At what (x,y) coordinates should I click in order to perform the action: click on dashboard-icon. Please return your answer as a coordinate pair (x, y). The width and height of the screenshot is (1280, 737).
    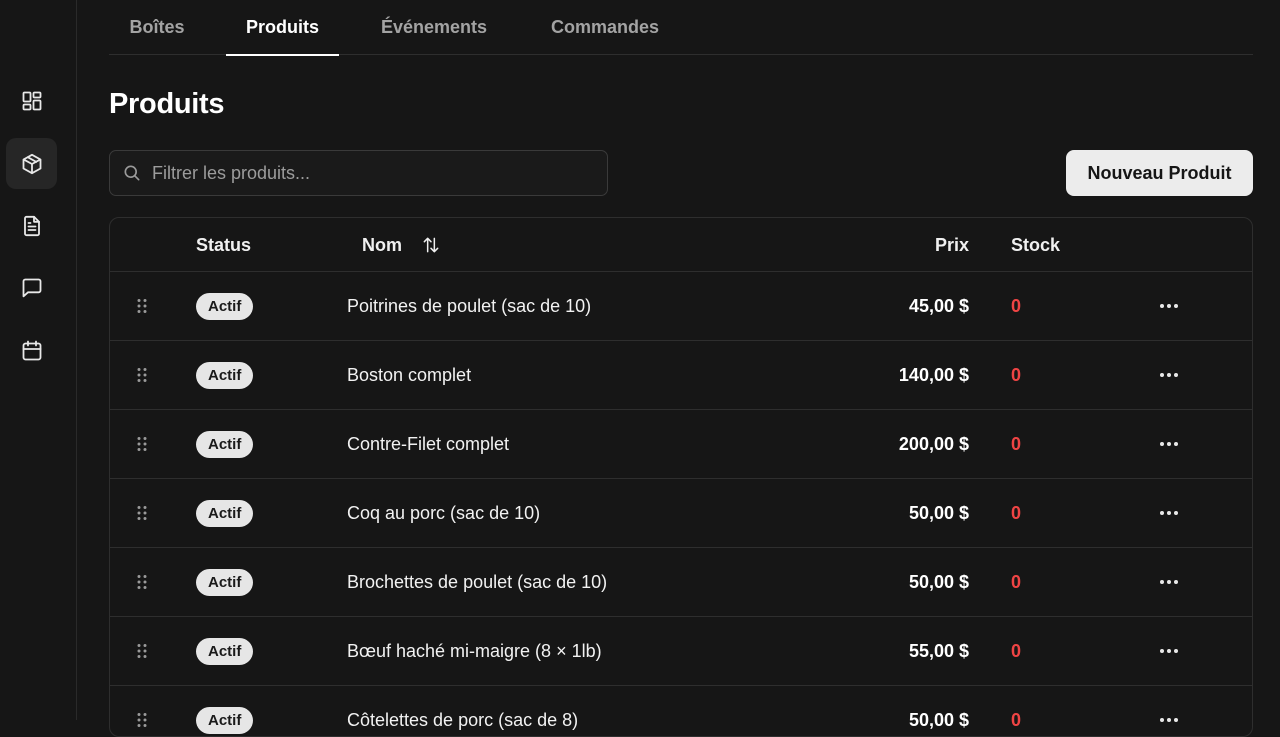
    Looking at the image, I should click on (31, 100).